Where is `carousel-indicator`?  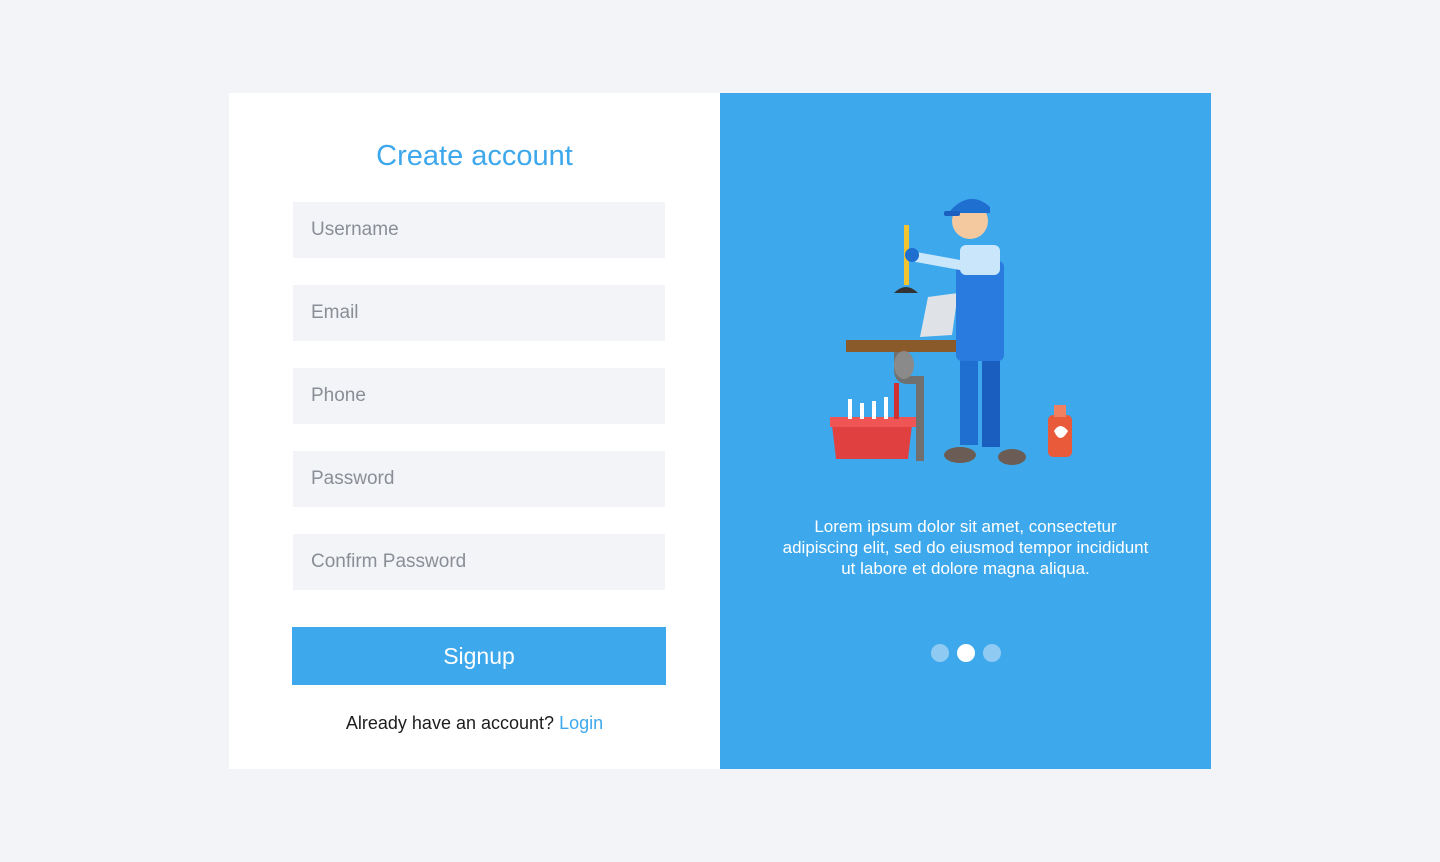
carousel-indicator is located at coordinates (965, 653).